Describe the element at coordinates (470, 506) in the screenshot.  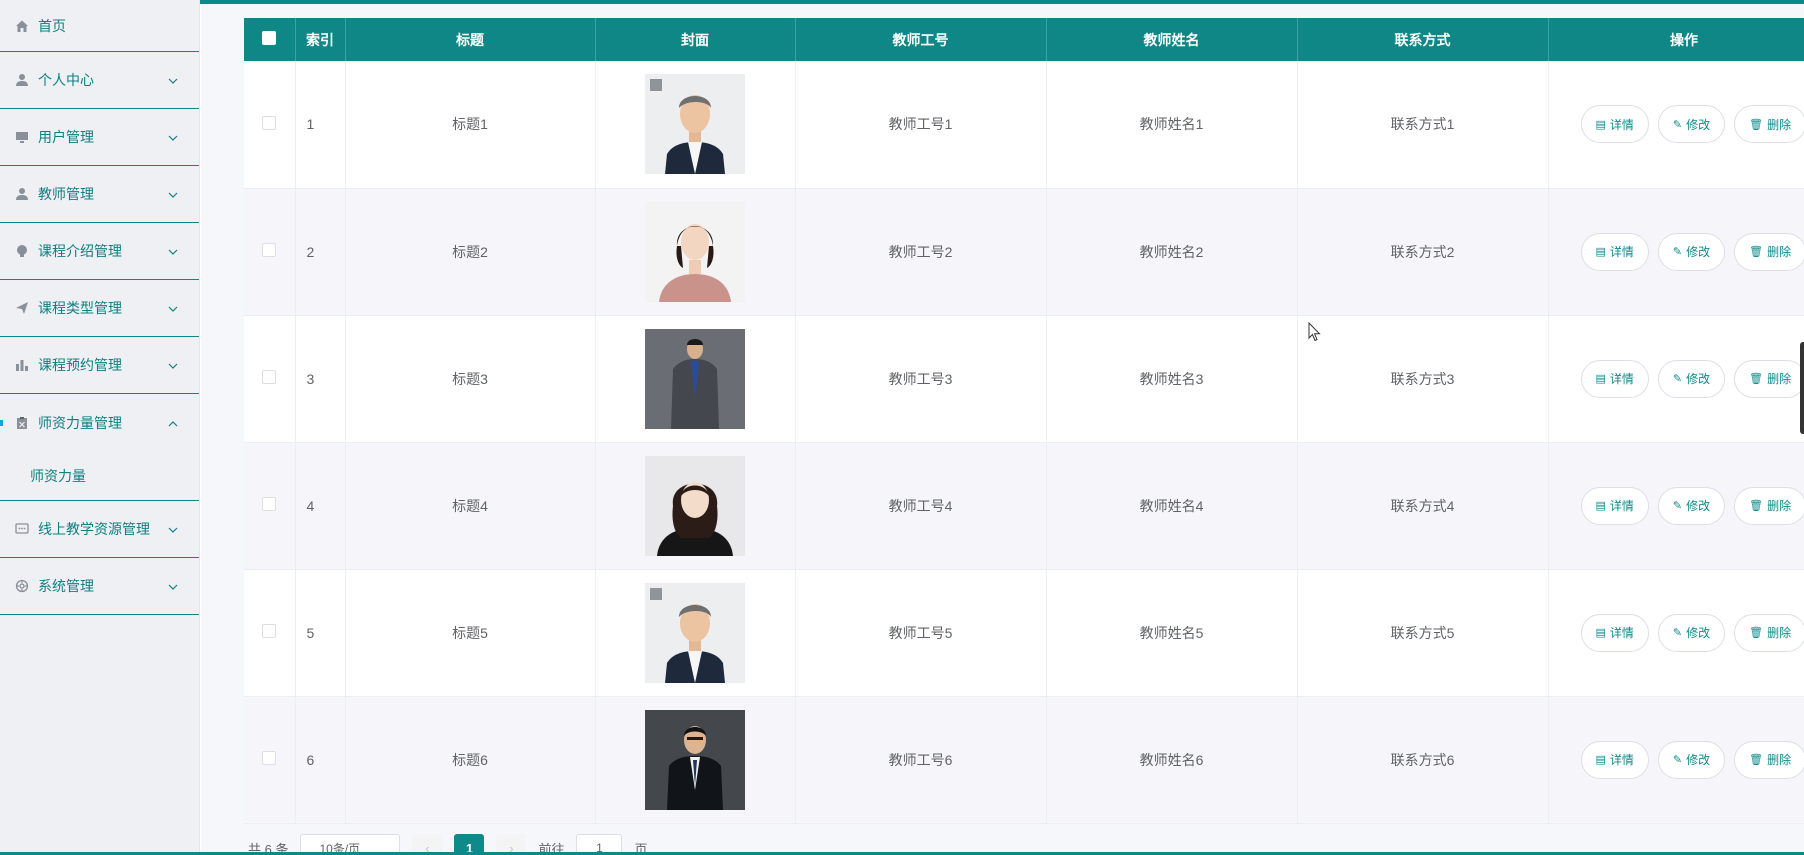
I see `row-title: 标题4` at that location.